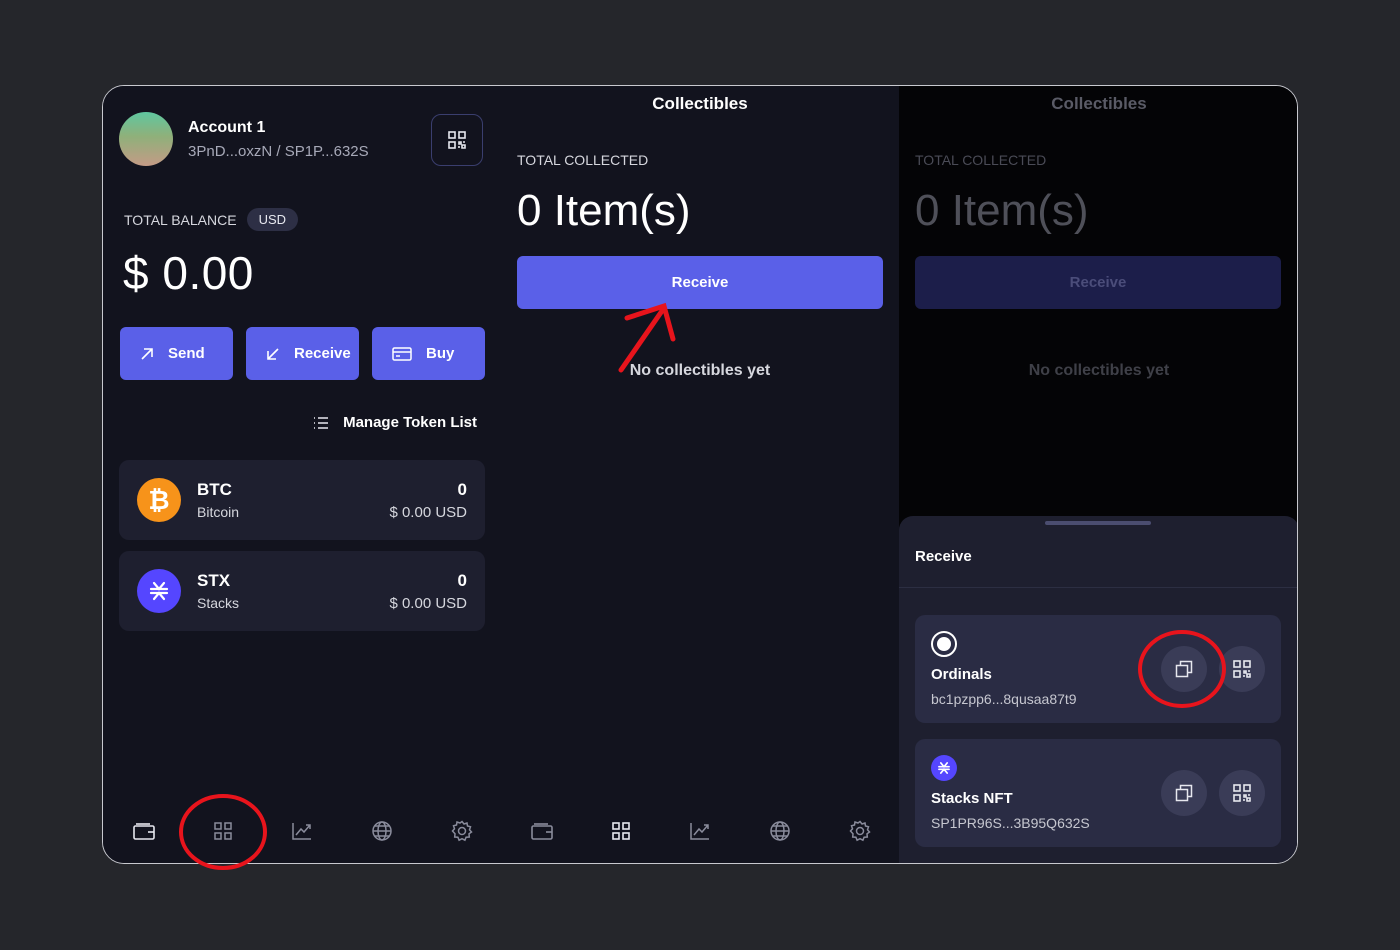 The width and height of the screenshot is (1400, 950). I want to click on ordinals-icon, so click(944, 644).